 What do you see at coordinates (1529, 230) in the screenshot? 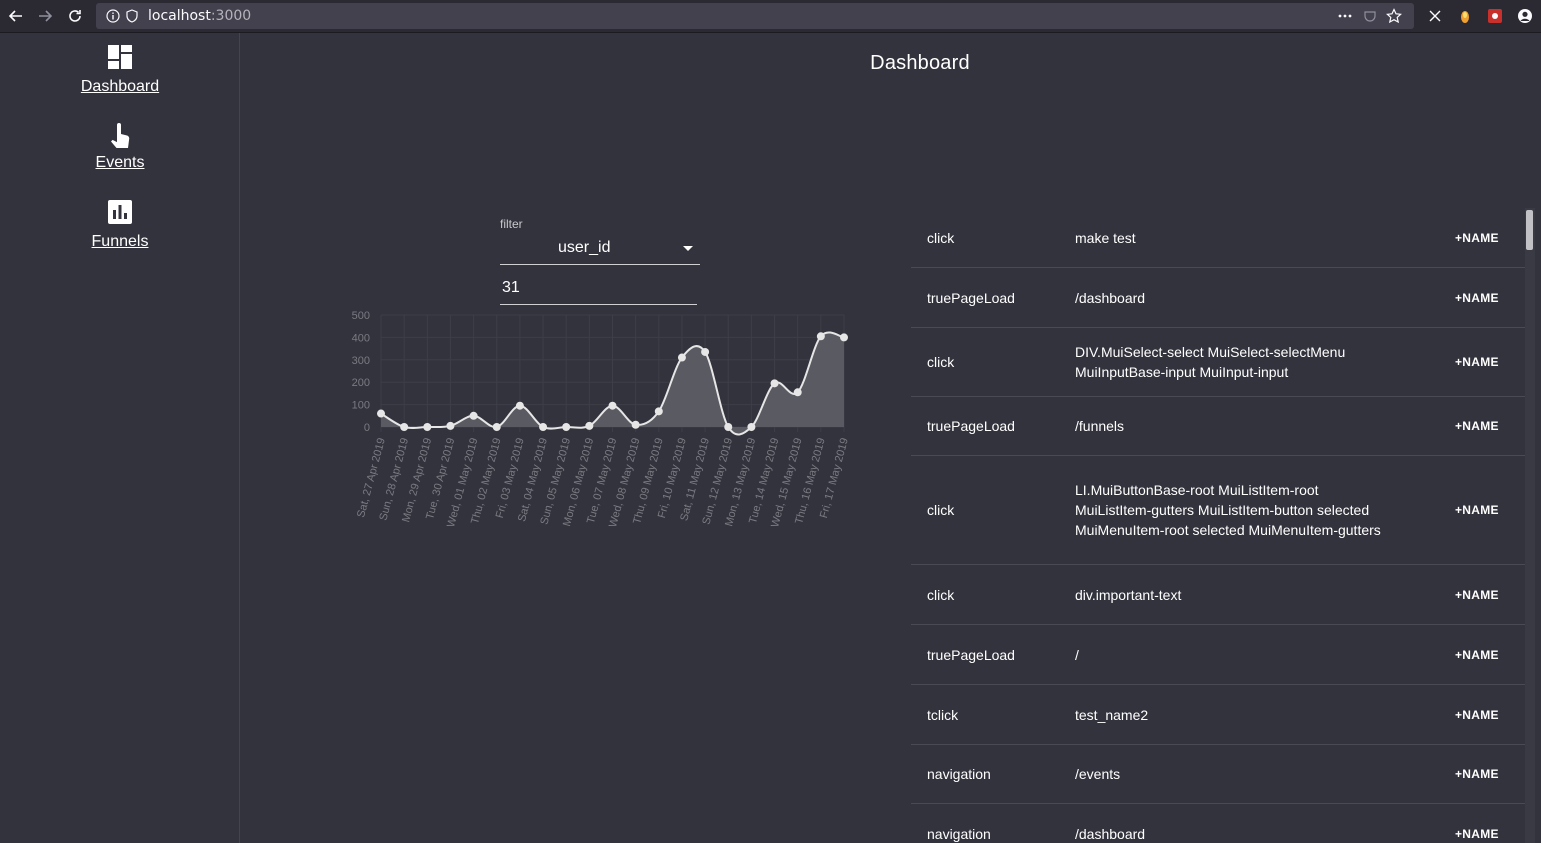
I see `scrollbar-thumb` at bounding box center [1529, 230].